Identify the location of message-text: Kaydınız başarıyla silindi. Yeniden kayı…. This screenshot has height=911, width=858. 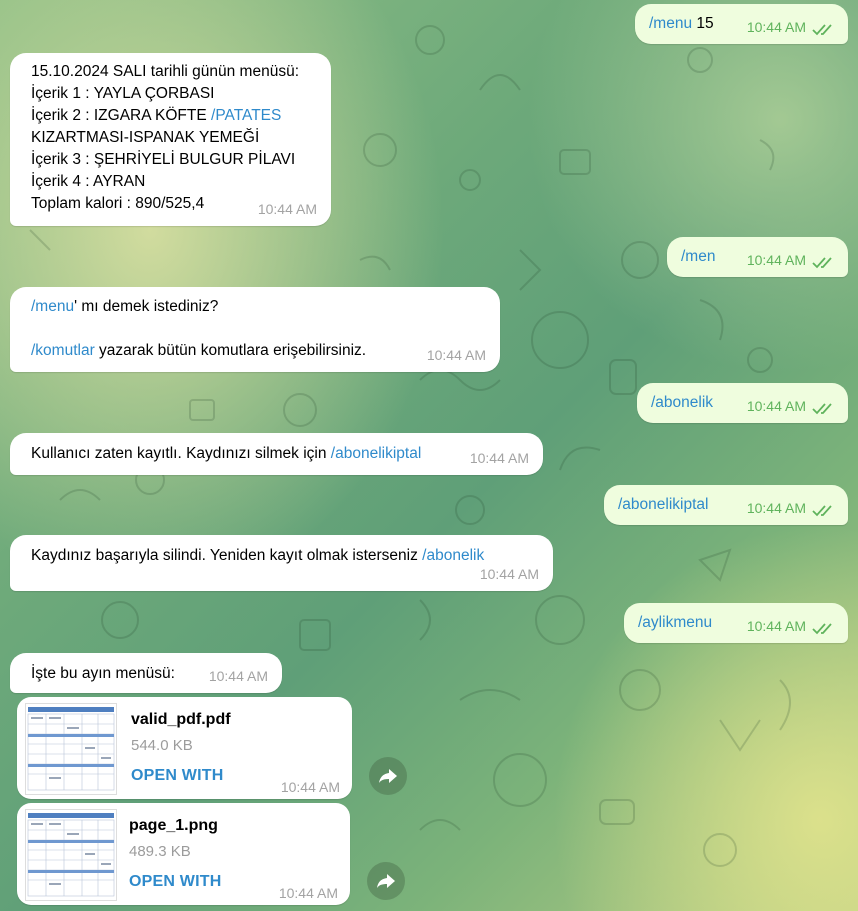
(227, 555).